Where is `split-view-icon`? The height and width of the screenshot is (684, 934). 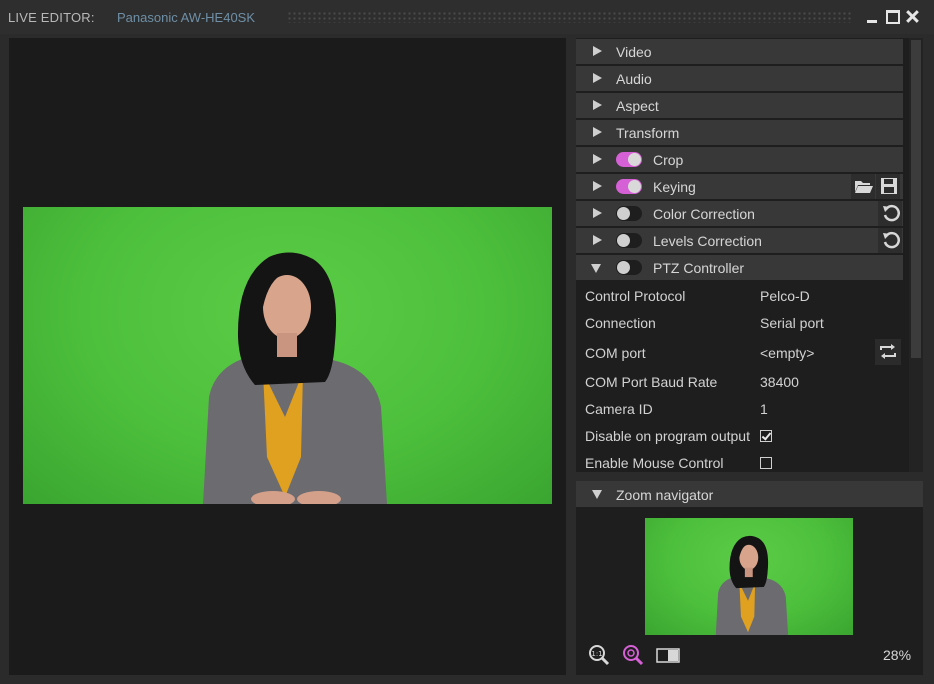 split-view-icon is located at coordinates (668, 655).